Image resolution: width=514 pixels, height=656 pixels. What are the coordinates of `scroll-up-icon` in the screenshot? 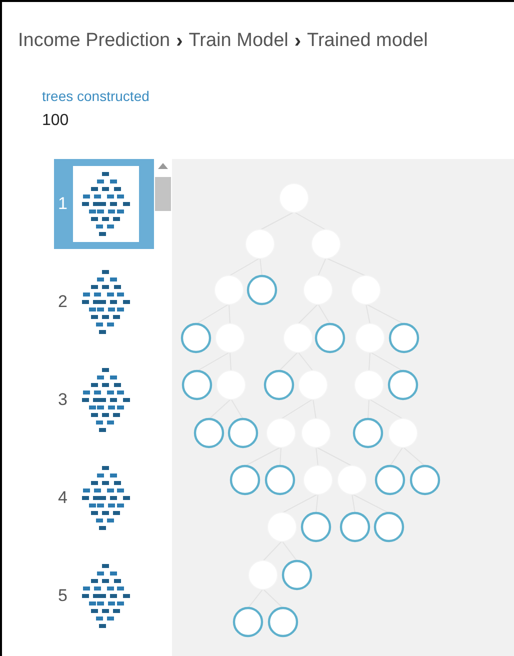 It's located at (163, 166).